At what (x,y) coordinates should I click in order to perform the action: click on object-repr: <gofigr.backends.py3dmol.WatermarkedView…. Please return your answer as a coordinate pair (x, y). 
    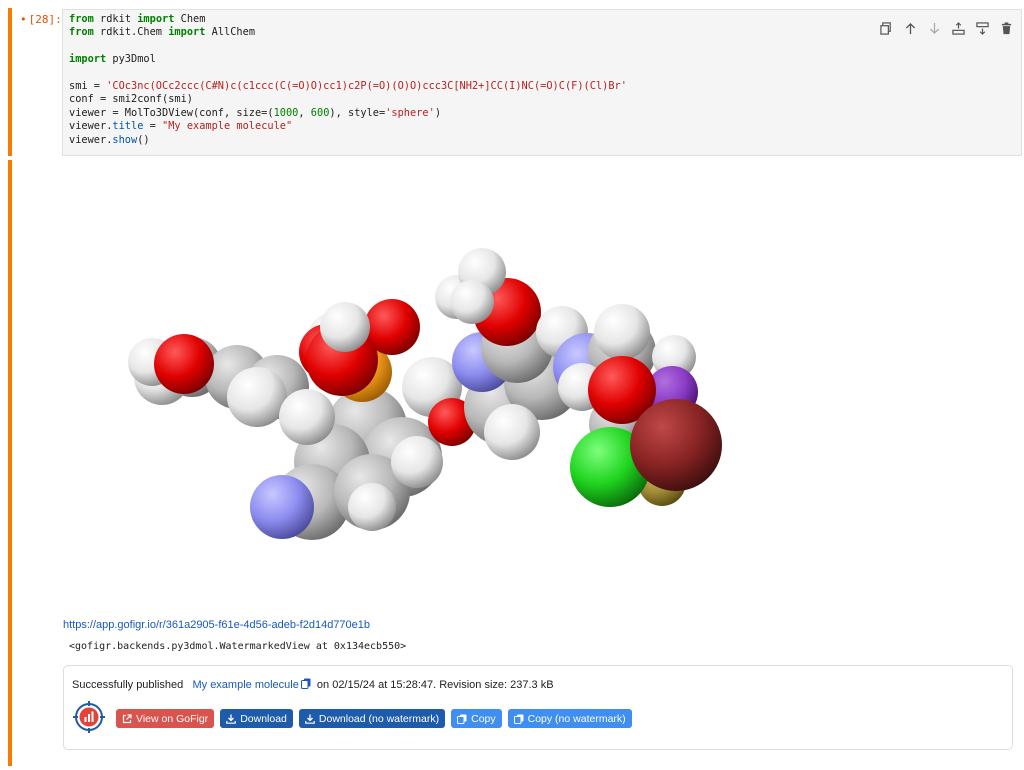
    Looking at the image, I should click on (238, 646).